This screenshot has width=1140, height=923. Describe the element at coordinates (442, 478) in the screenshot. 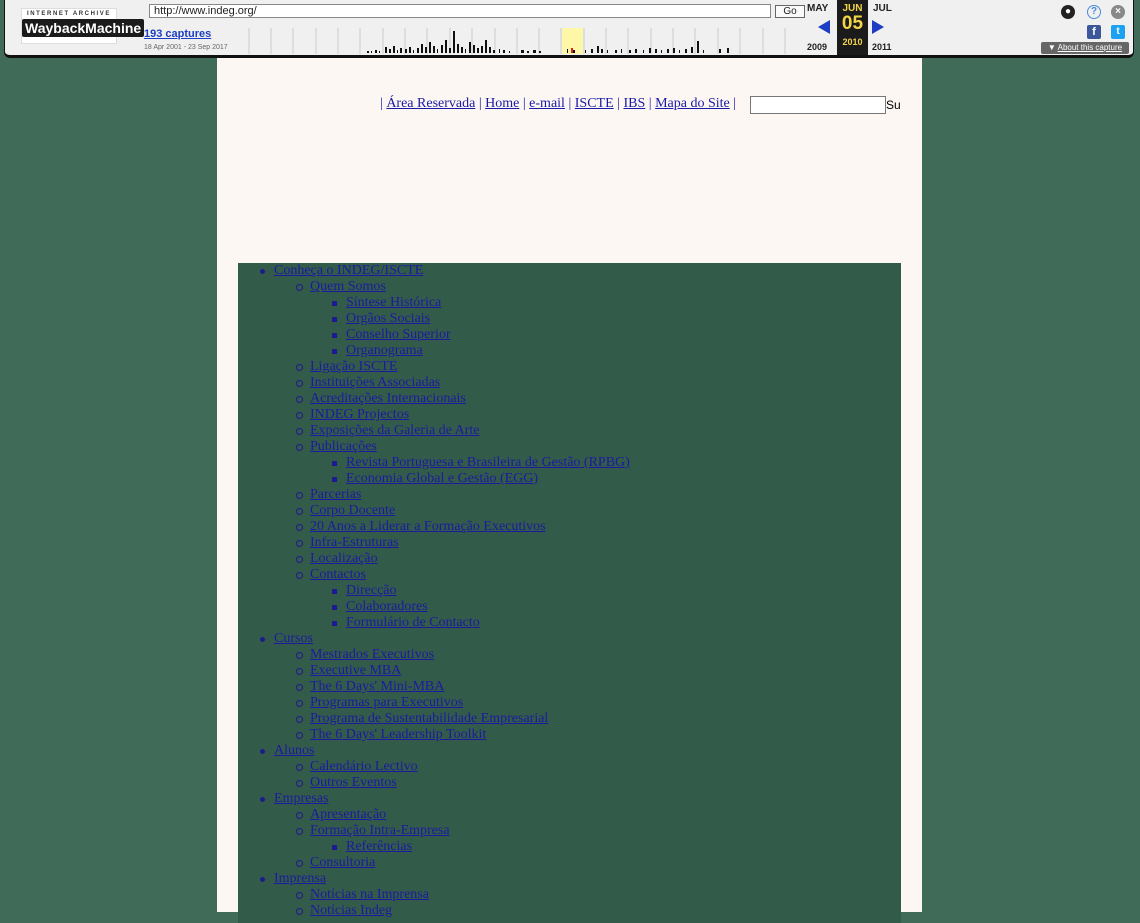

I see `menu-link-egg: Economia Global e Gestão (EGG)` at that location.